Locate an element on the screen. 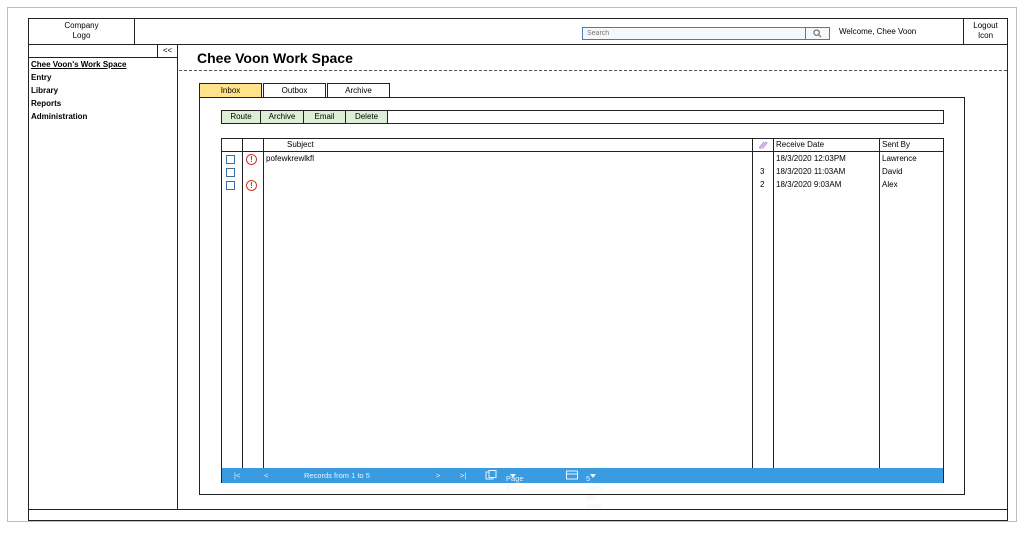 This screenshot has height=535, width=1024. welcome-text: Welcome, Chee Voon is located at coordinates (878, 31).